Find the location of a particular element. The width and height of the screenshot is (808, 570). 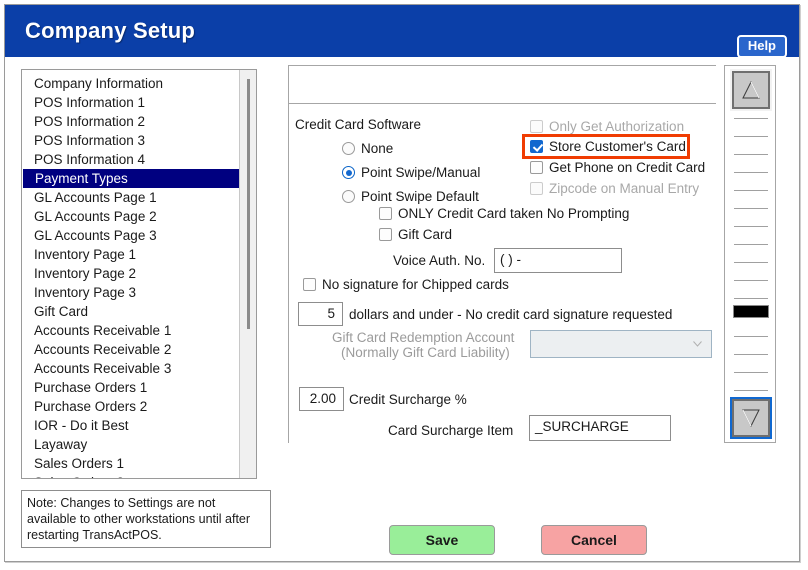

radio-none-indicator is located at coordinates (348, 148).